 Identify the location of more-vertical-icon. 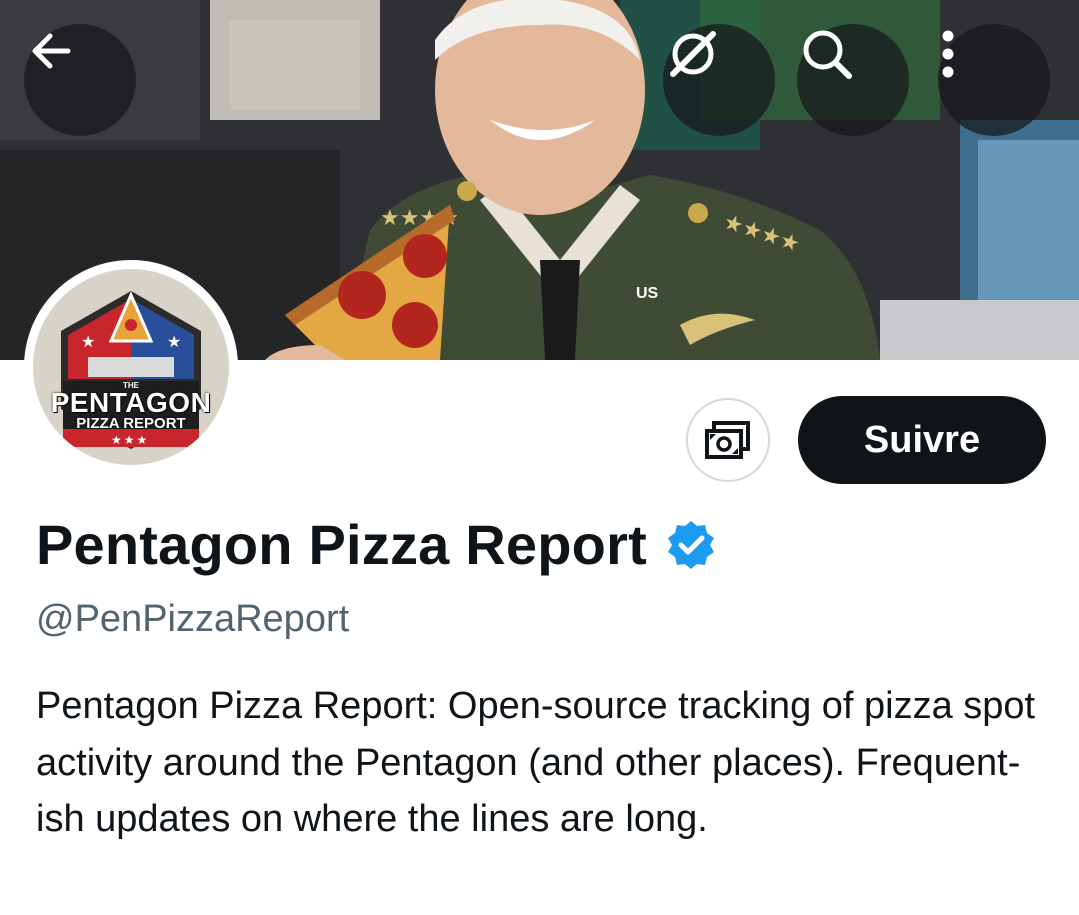
(948, 54).